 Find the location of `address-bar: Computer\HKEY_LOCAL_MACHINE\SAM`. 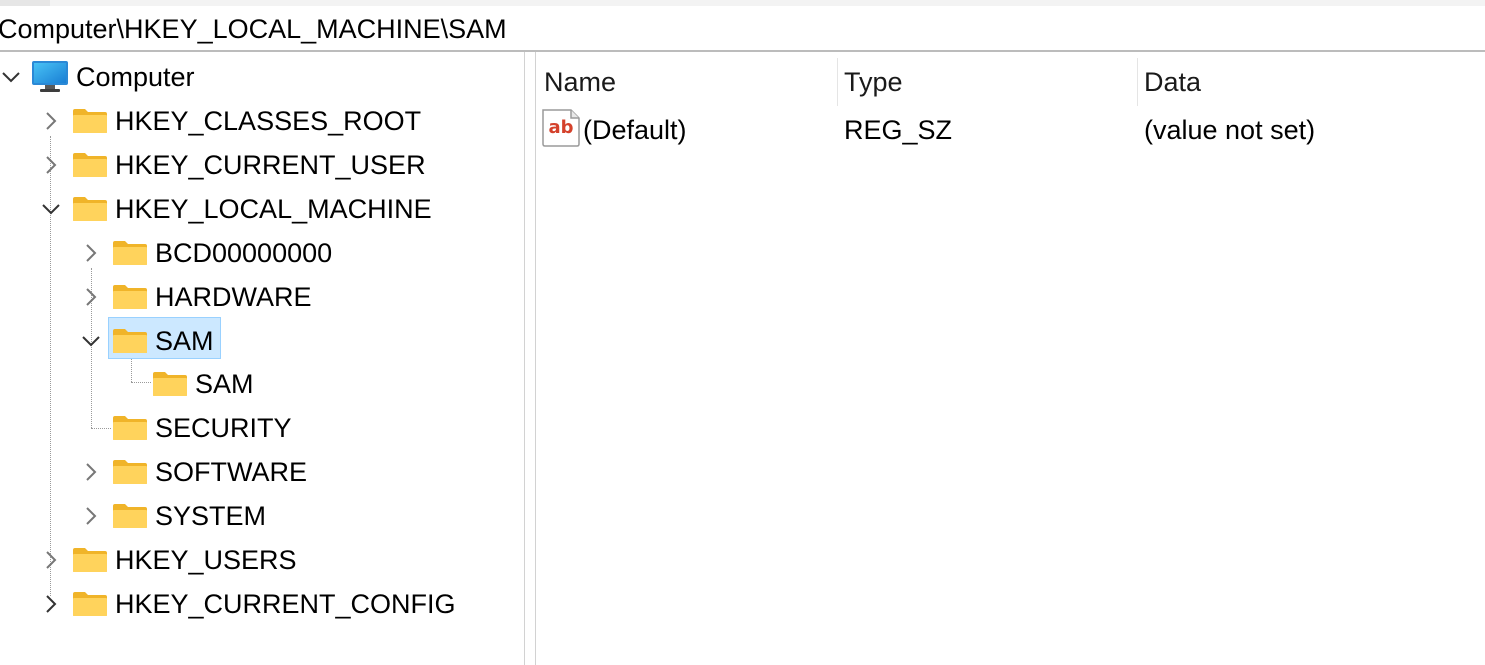

address-bar: Computer\HKEY_LOCAL_MACHINE\SAM is located at coordinates (742, 29).